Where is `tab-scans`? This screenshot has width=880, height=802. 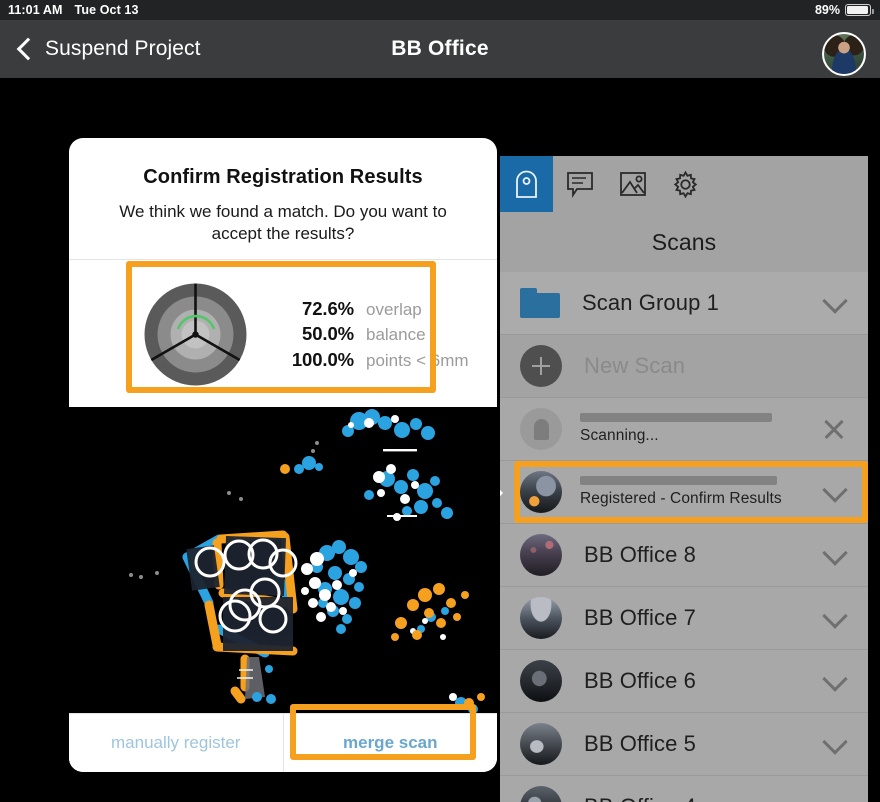 tab-scans is located at coordinates (526, 184).